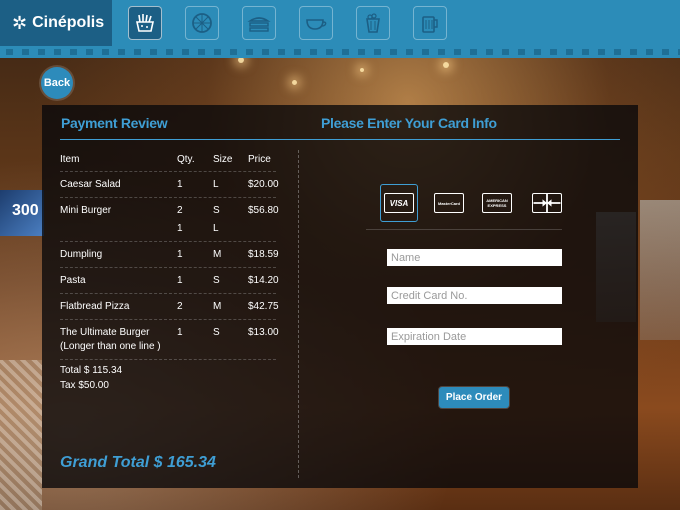 Image resolution: width=680 pixels, height=510 pixels. What do you see at coordinates (169, 307) in the screenshot?
I see `table-row: Flatbread Pizza 2 M $42.75` at bounding box center [169, 307].